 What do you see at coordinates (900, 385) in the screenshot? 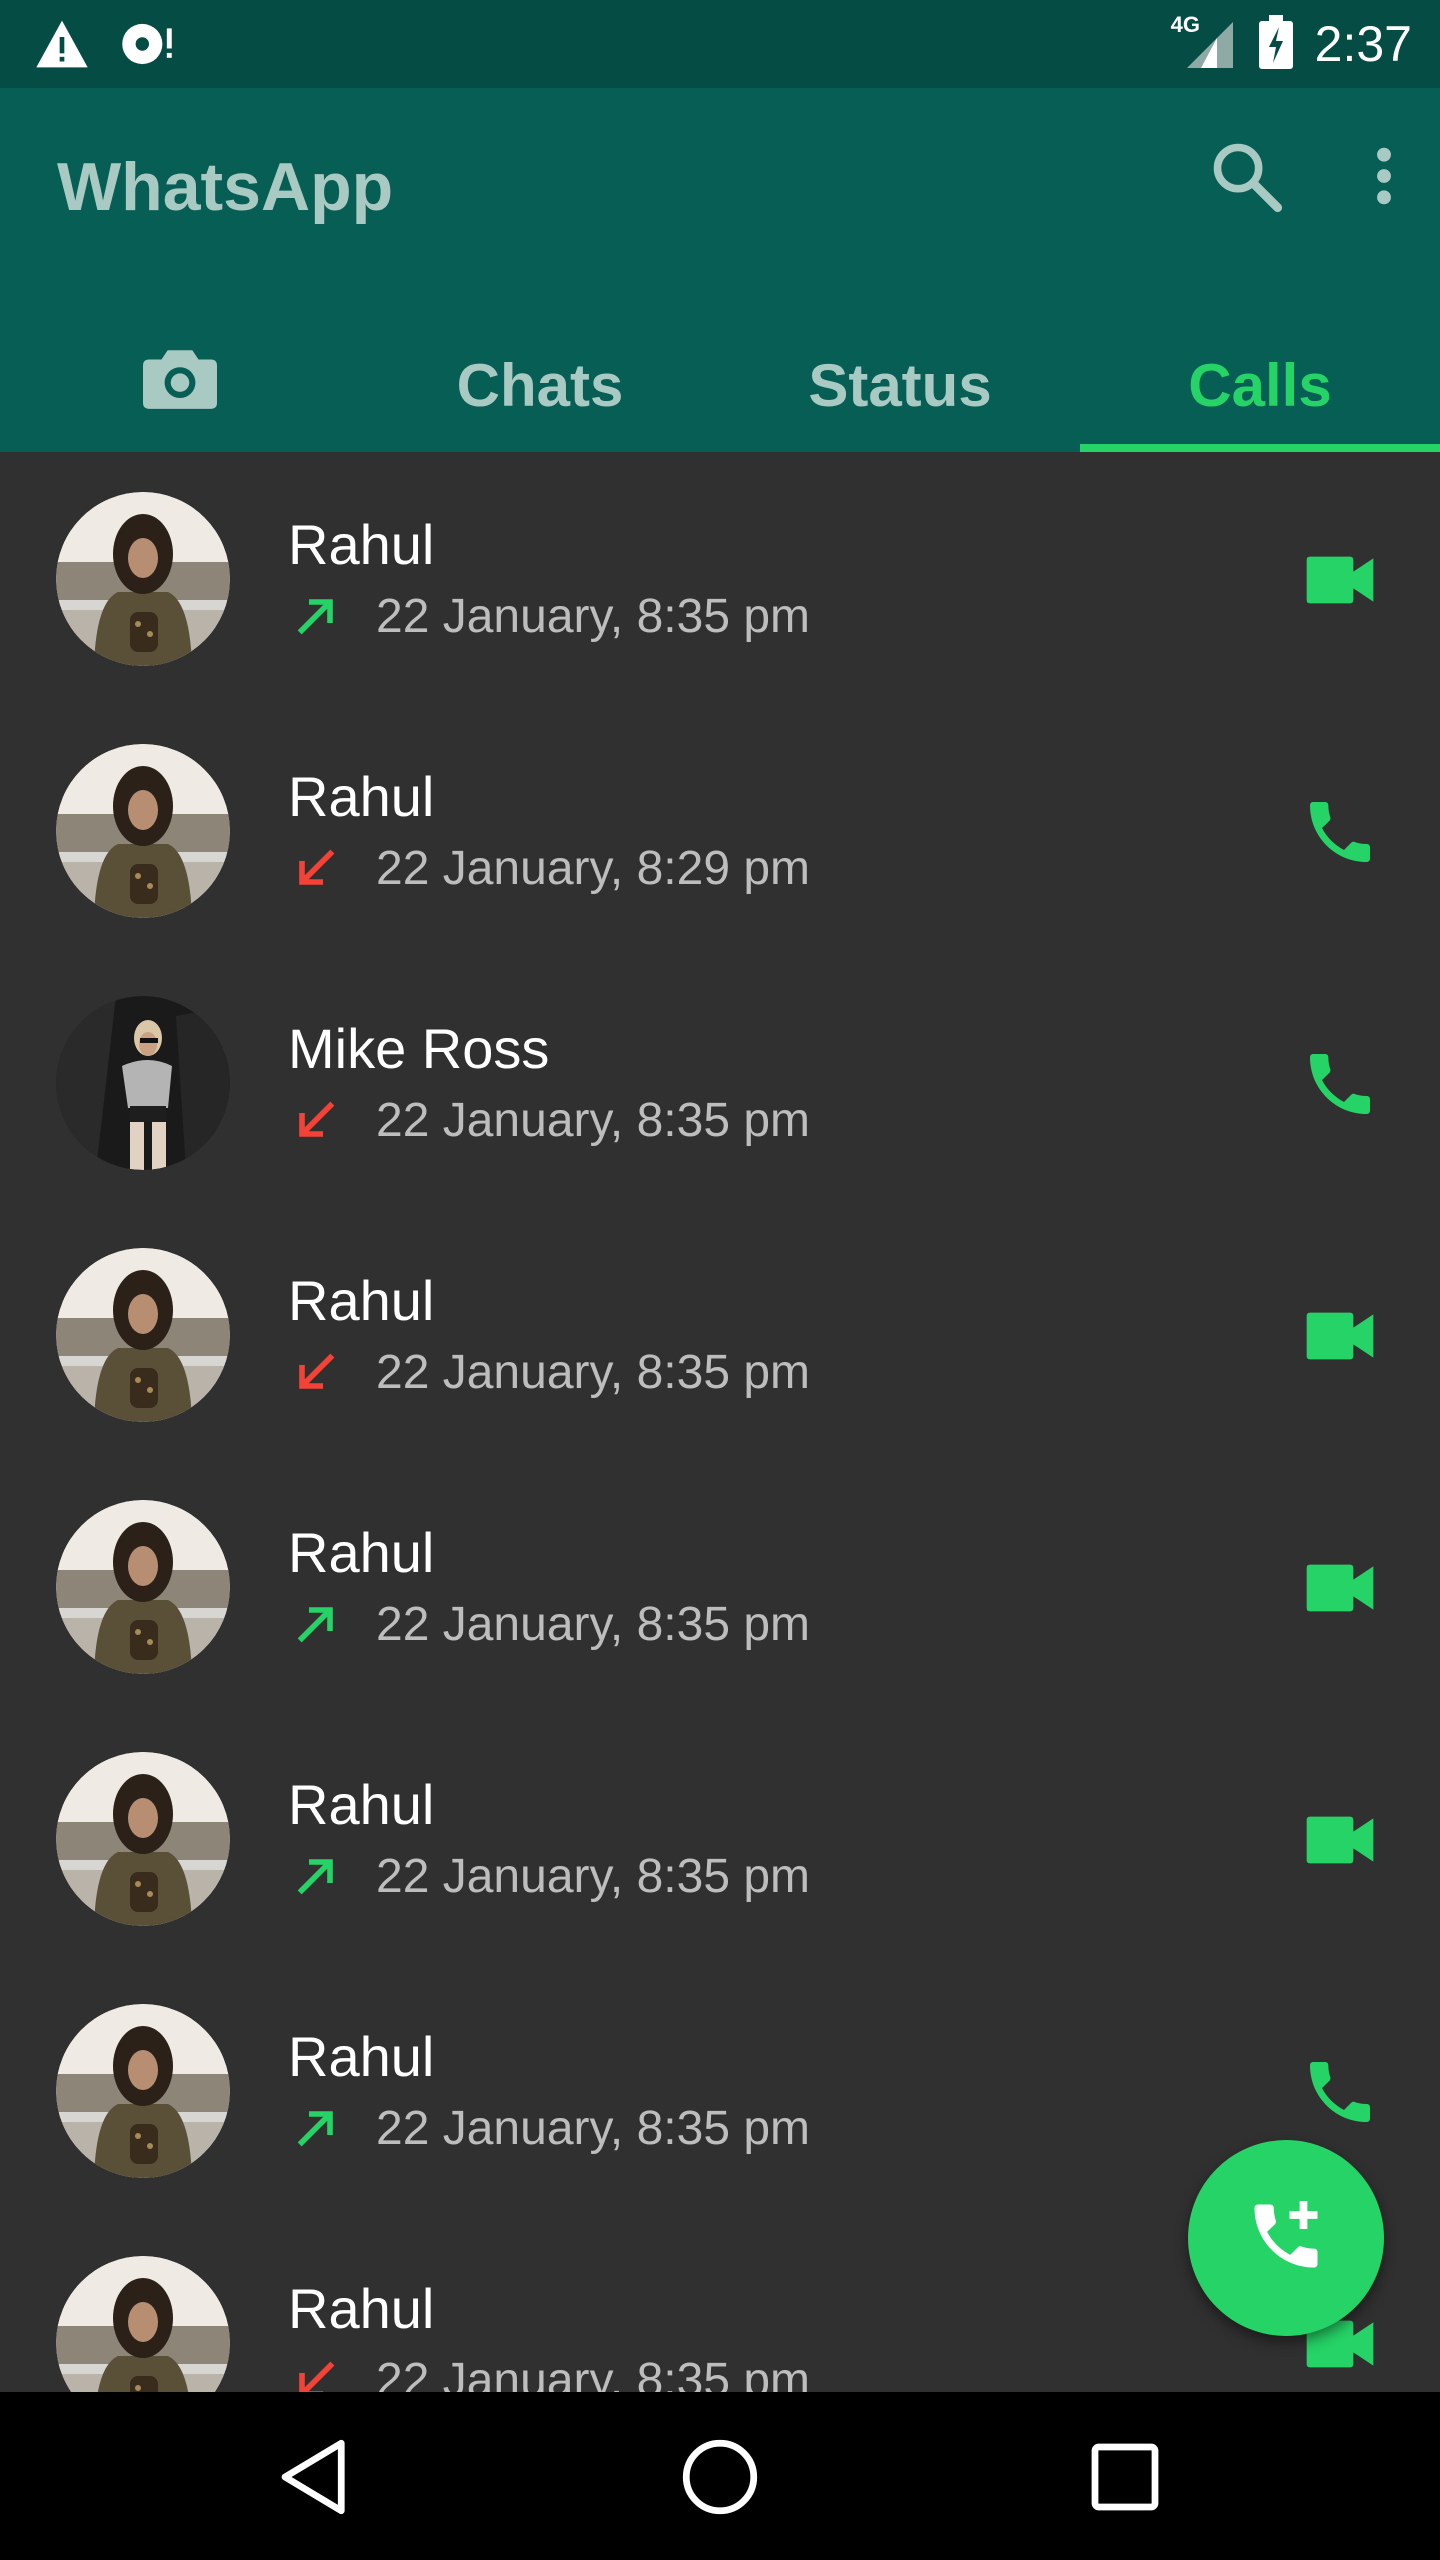
I see `tab-status: Status` at bounding box center [900, 385].